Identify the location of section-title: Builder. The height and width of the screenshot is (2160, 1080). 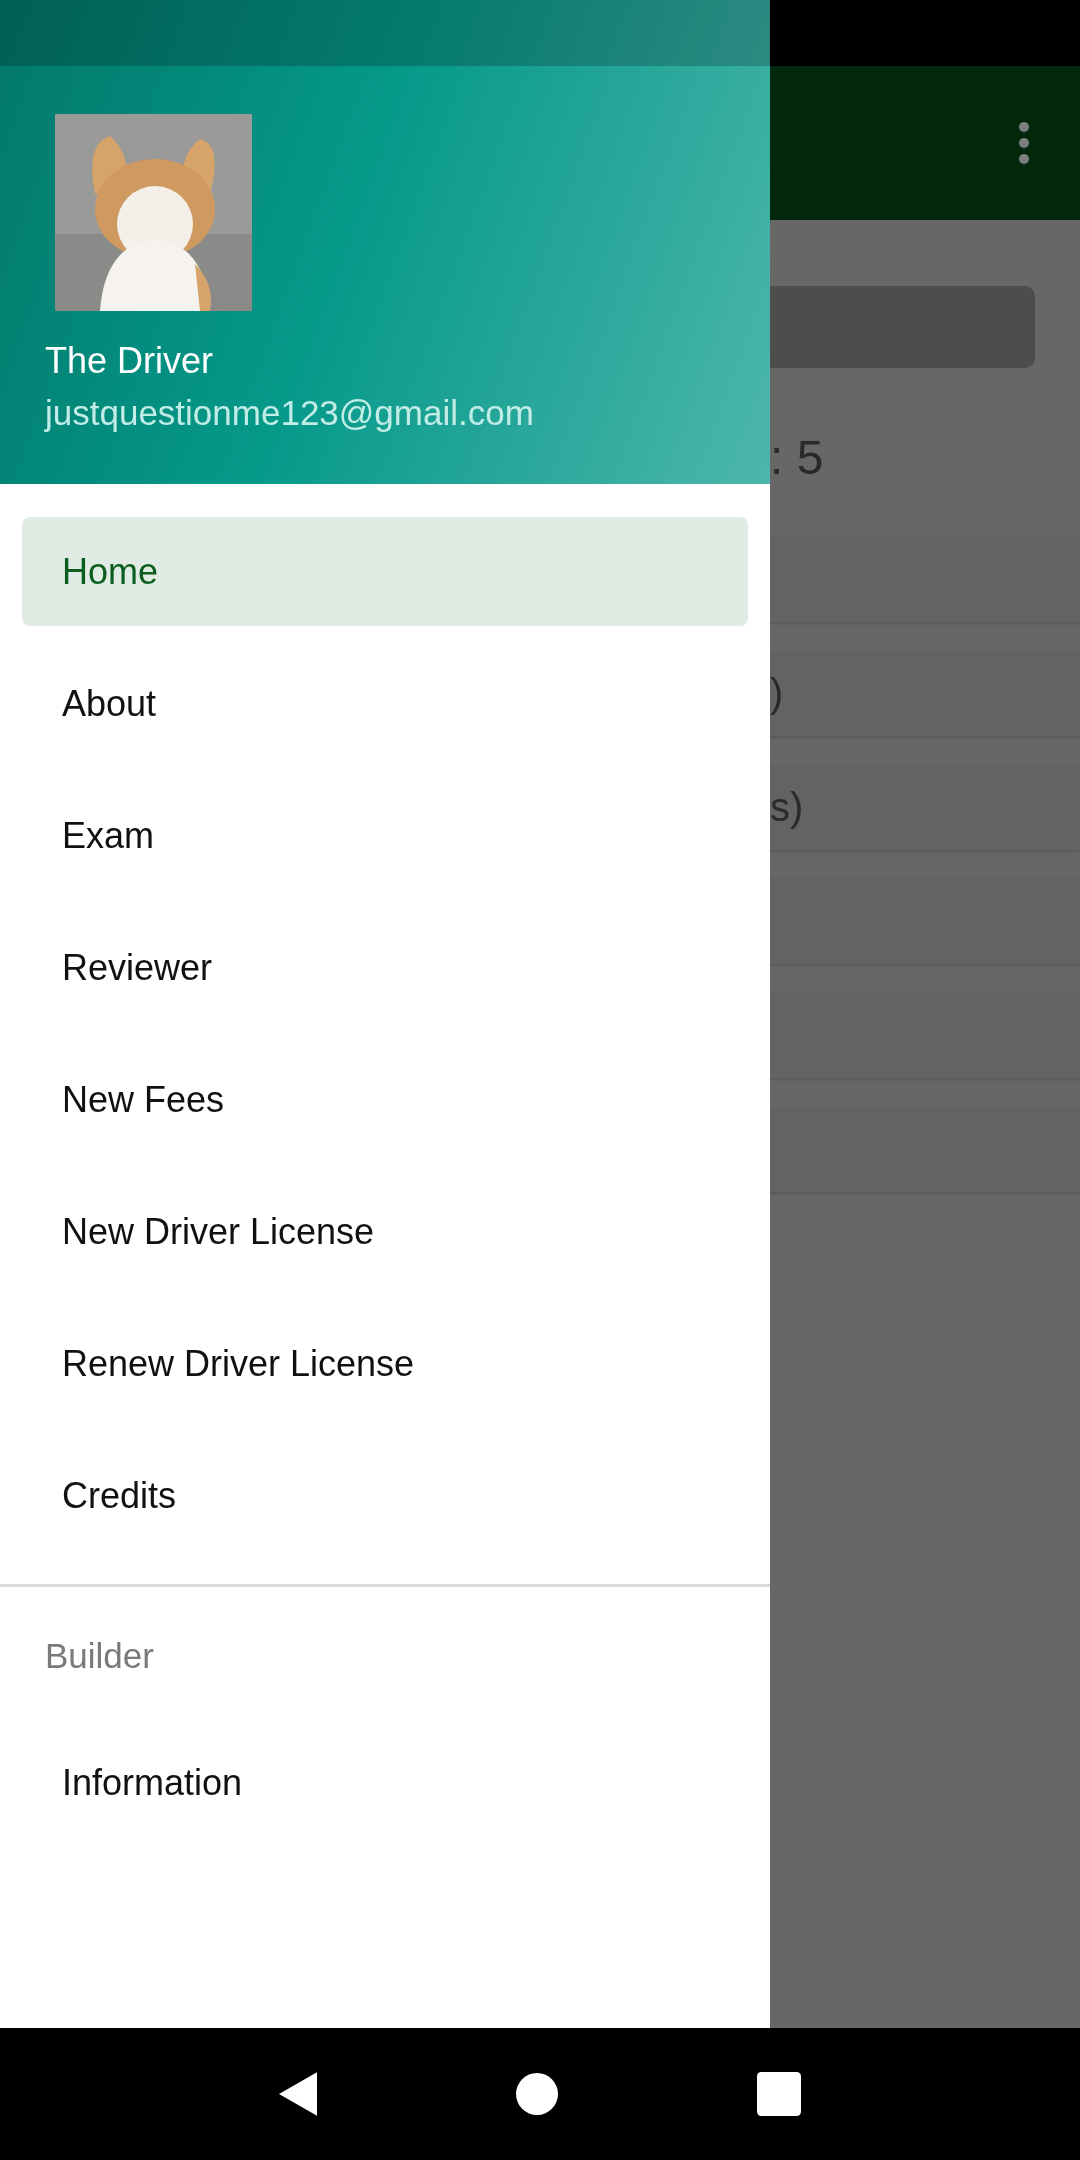
(100, 1656).